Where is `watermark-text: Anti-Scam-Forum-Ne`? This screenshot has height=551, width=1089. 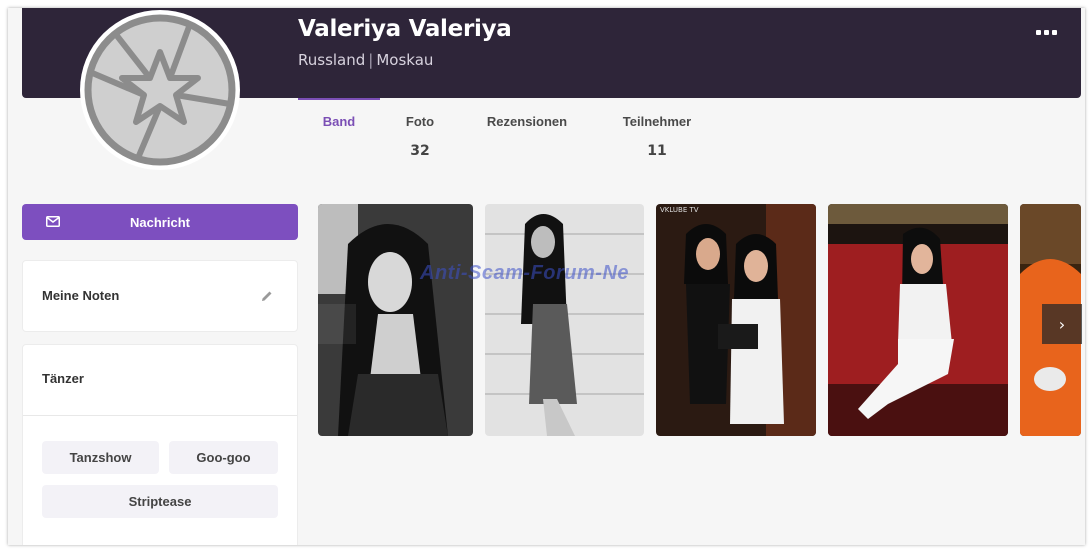 watermark-text: Anti-Scam-Forum-Ne is located at coordinates (525, 273).